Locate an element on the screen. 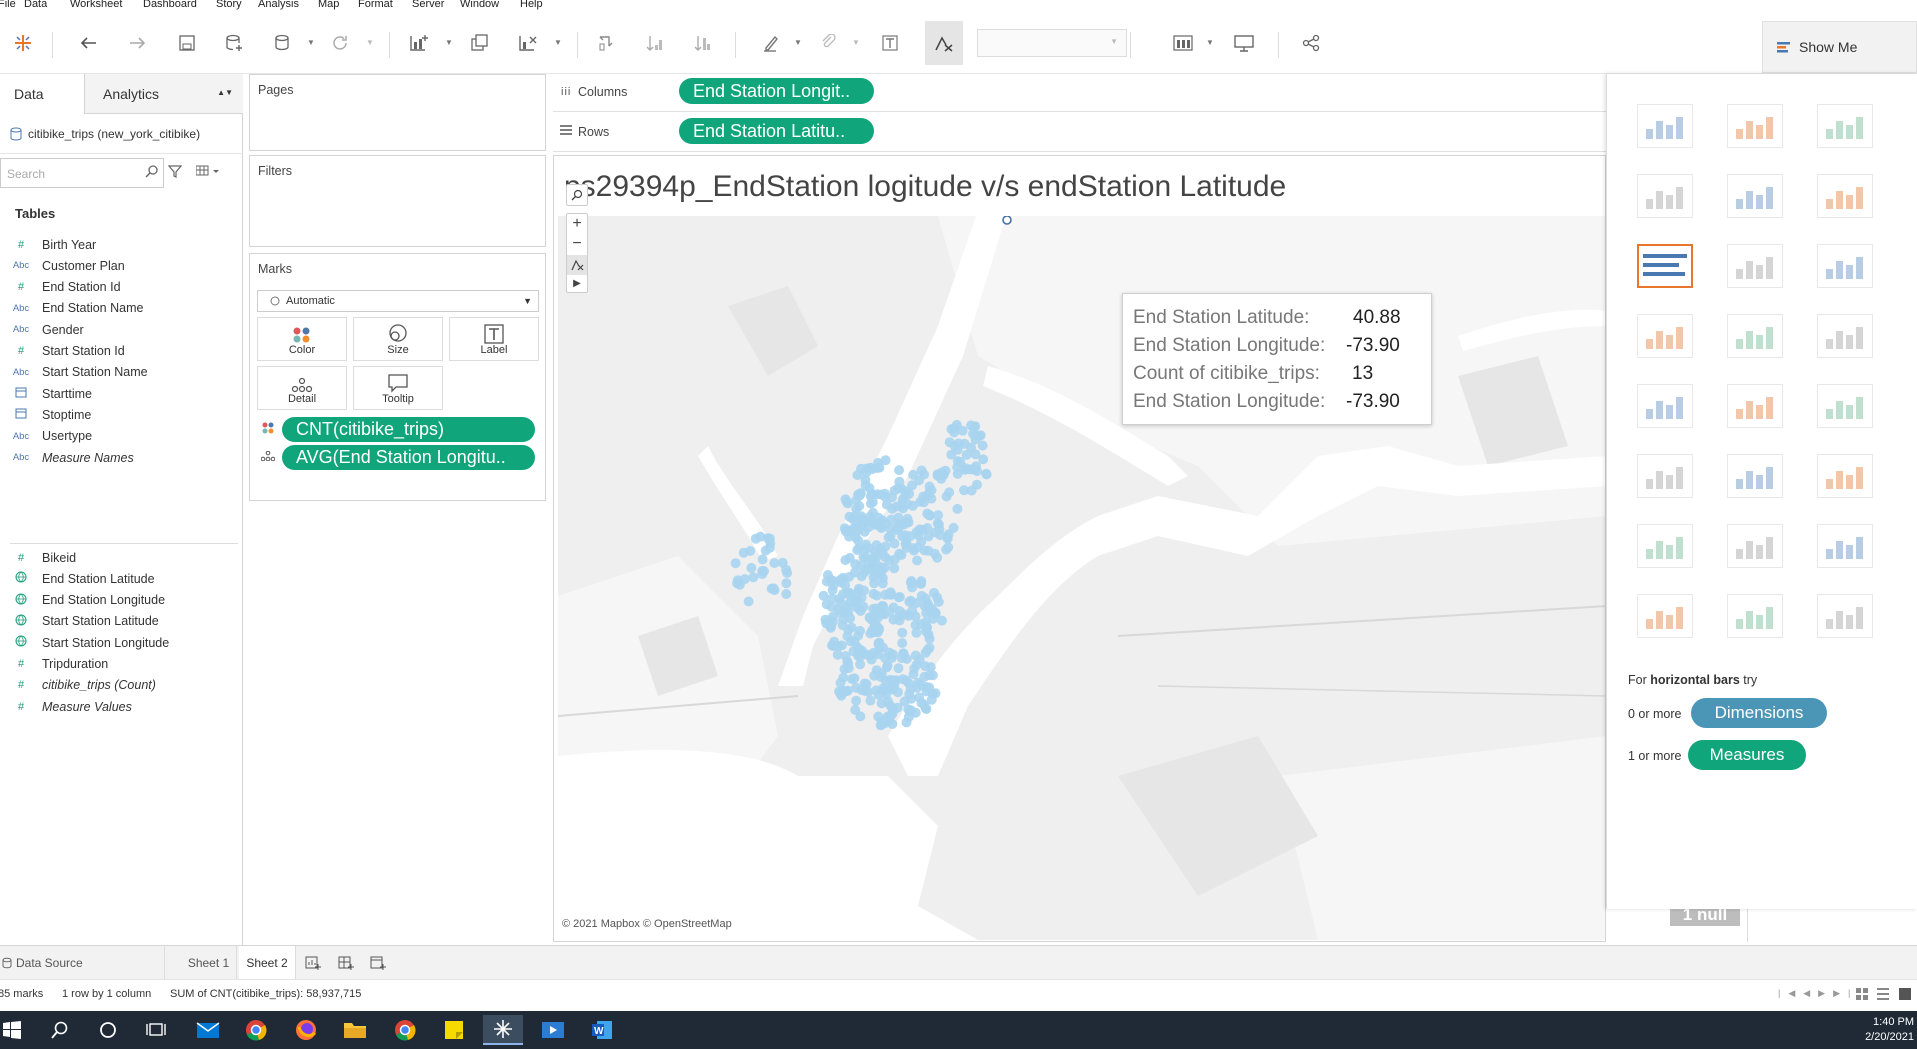 Image resolution: width=1917 pixels, height=1049 pixels. menu-dashboard: Dashboard is located at coordinates (170, 5).